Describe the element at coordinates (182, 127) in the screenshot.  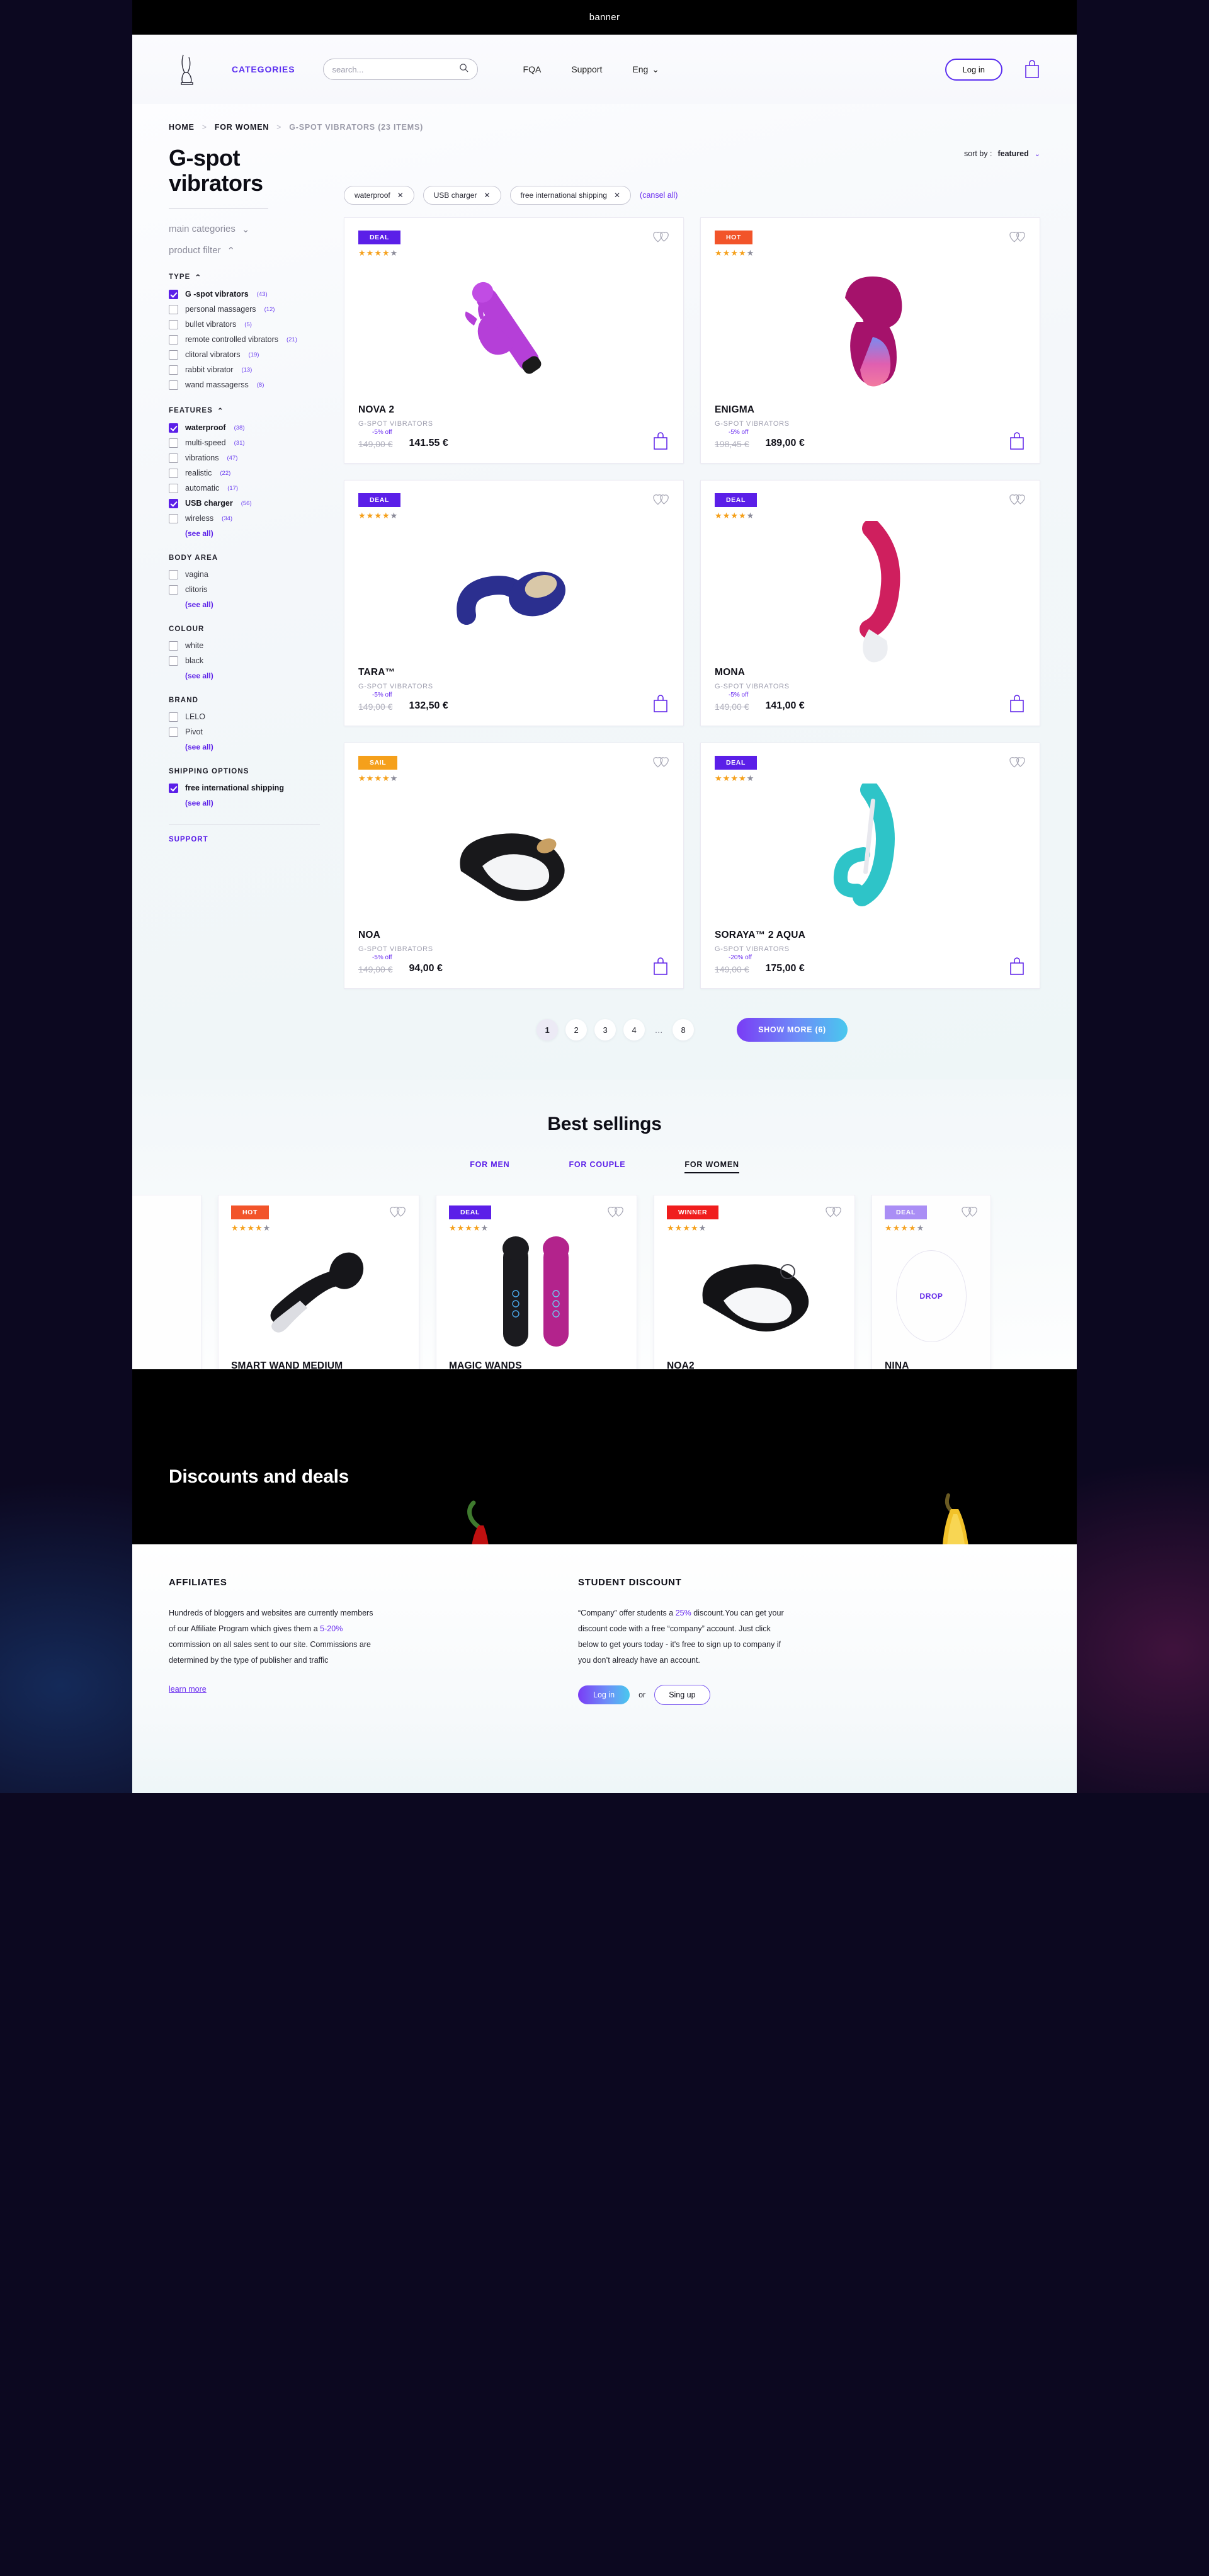
I see `breadcrumb-item-home: HOME` at that location.